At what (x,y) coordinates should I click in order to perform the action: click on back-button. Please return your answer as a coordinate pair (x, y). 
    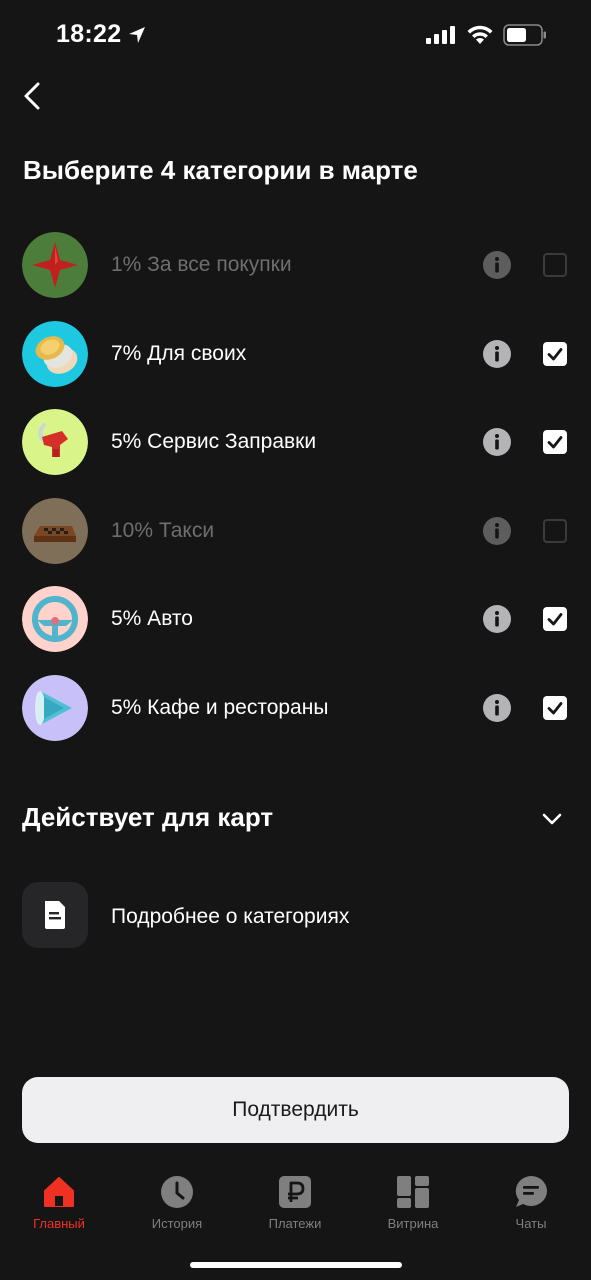
    Looking at the image, I should click on (36, 96).